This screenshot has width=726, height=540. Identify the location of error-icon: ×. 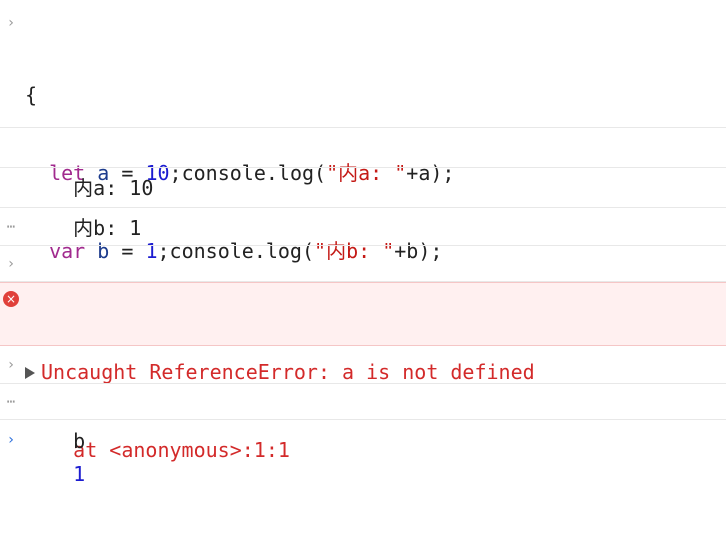
(11, 299).